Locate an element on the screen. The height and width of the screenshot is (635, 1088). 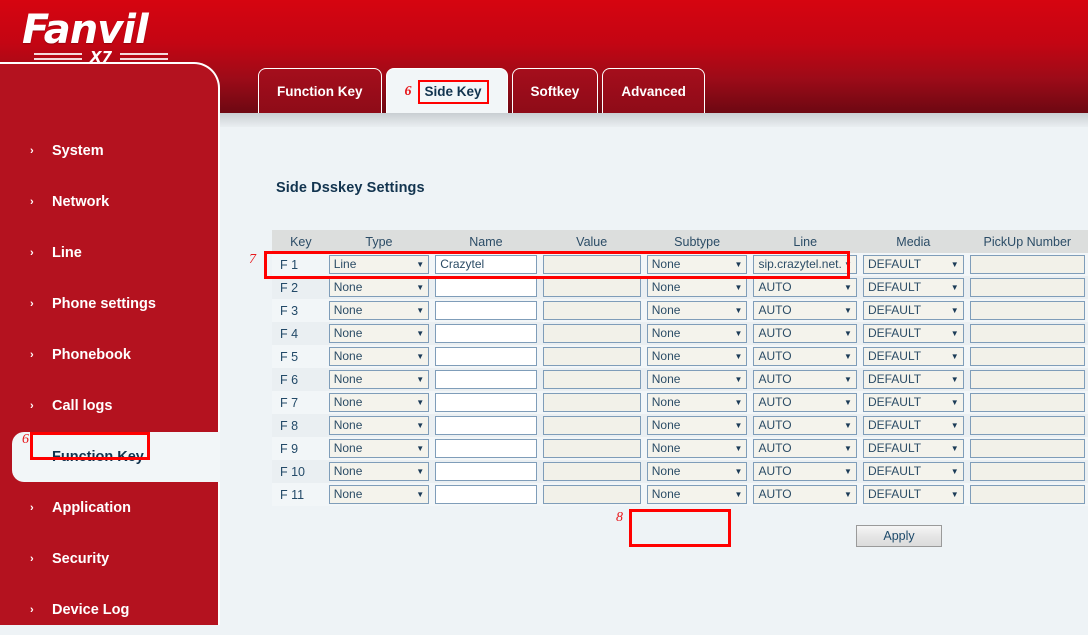
type-select: Line ▼ is located at coordinates (379, 264).